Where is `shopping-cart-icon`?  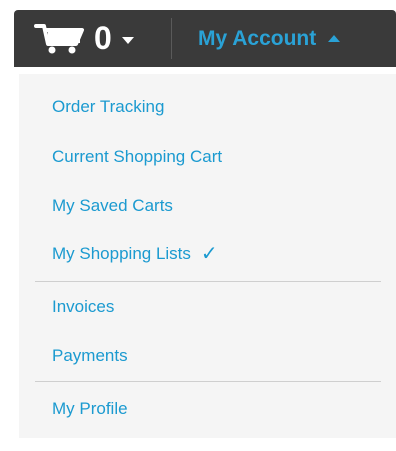
shopping-cart-icon is located at coordinates (60, 38).